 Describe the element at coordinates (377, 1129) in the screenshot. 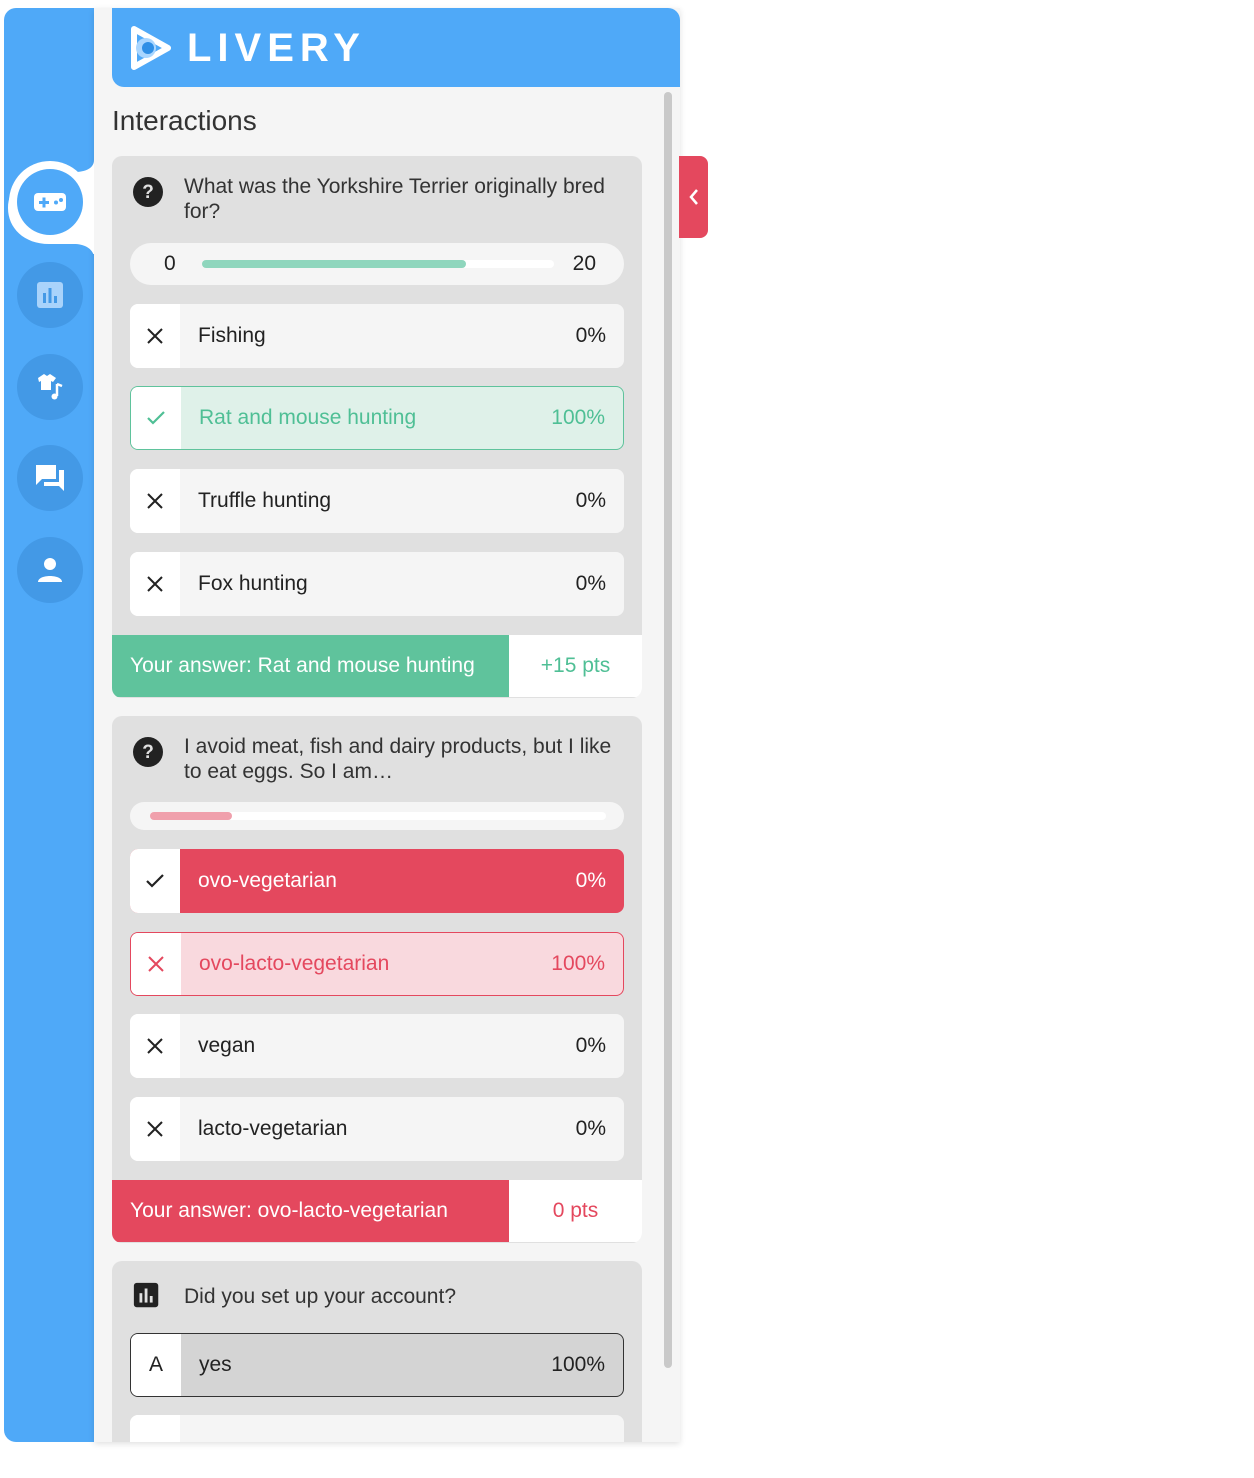

I see `answer-option: lacto-vegetarian 0%` at that location.